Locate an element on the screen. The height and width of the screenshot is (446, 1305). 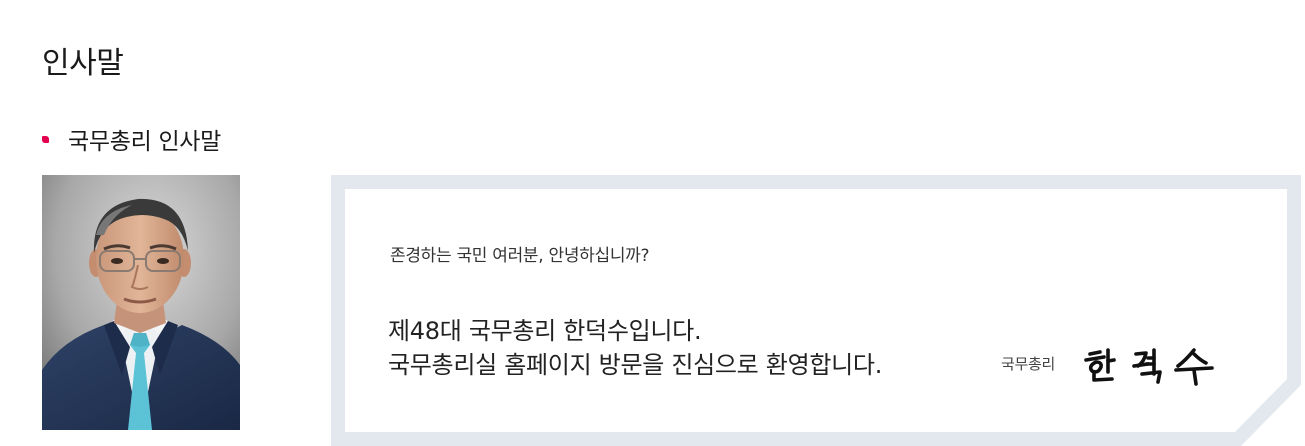
greeting-text: 존경하는 국민 여러분, 안녕하십니까? is located at coordinates (520, 256).